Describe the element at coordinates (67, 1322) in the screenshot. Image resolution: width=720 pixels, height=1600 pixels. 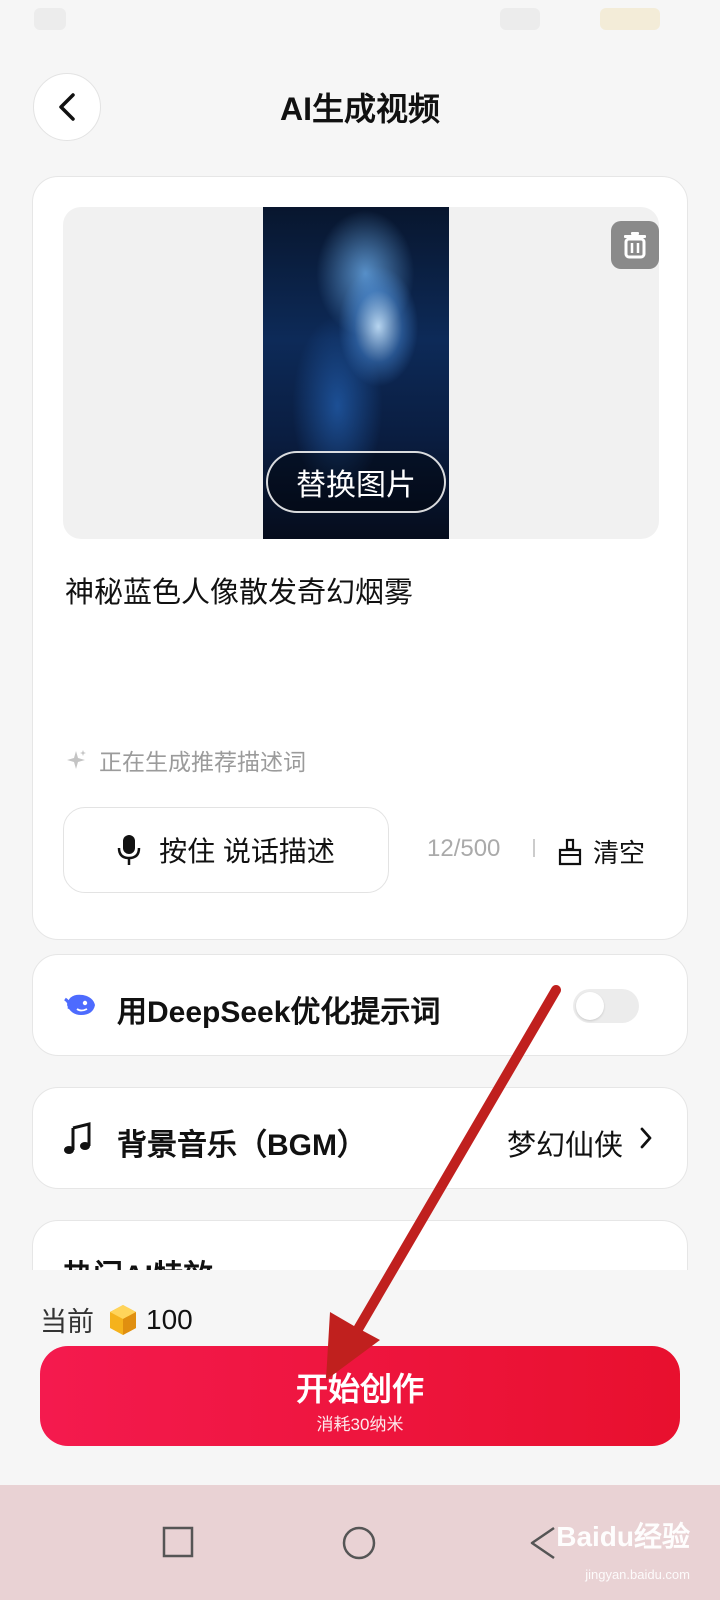
I see `balance-label: 当前` at that location.